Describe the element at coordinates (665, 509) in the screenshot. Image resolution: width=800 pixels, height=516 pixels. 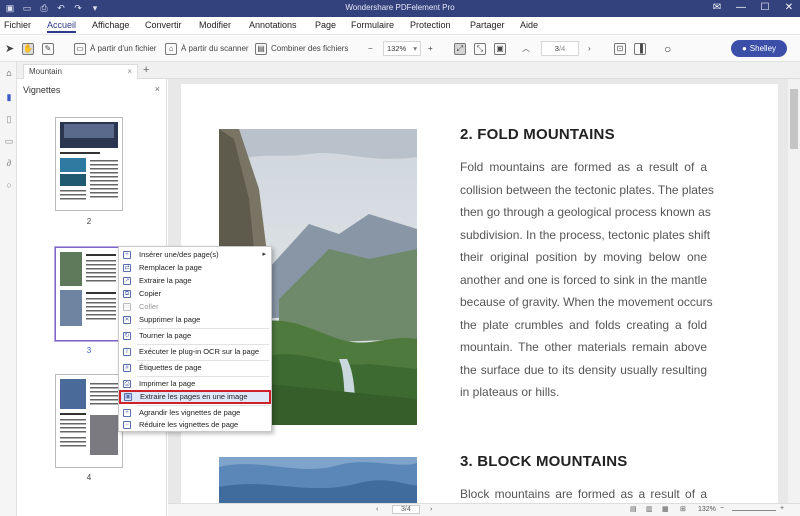
I see `scroll-view-icon: ▦` at that location.